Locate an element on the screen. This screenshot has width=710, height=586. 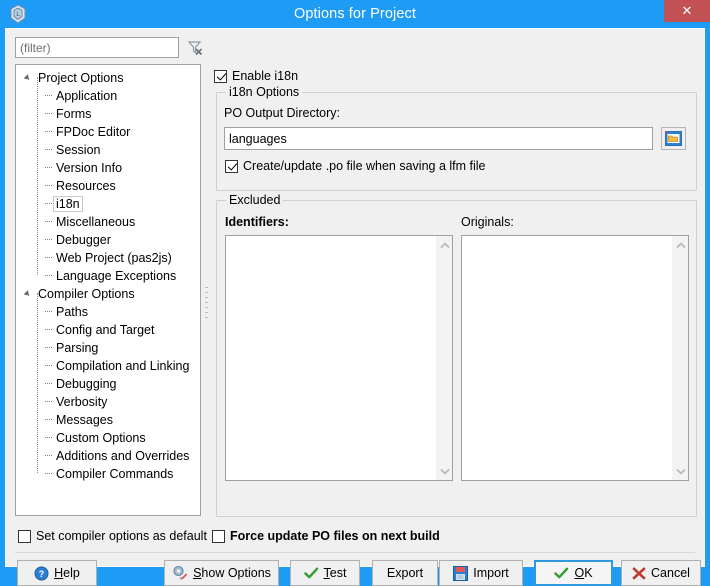
tree-item-i18n: i18n is located at coordinates (108, 204).